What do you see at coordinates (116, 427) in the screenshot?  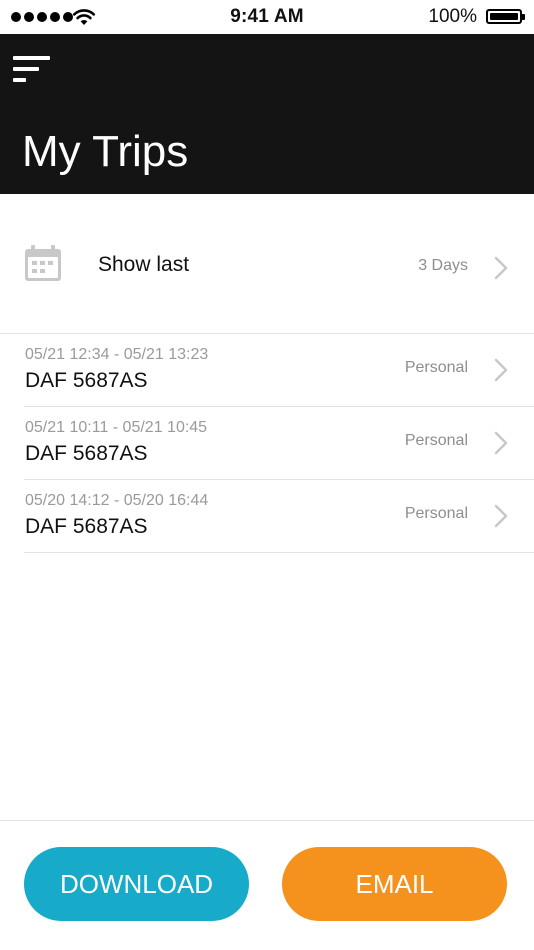 I see `trip-time-range: 05/21 10:11 - 05/21 10:45` at bounding box center [116, 427].